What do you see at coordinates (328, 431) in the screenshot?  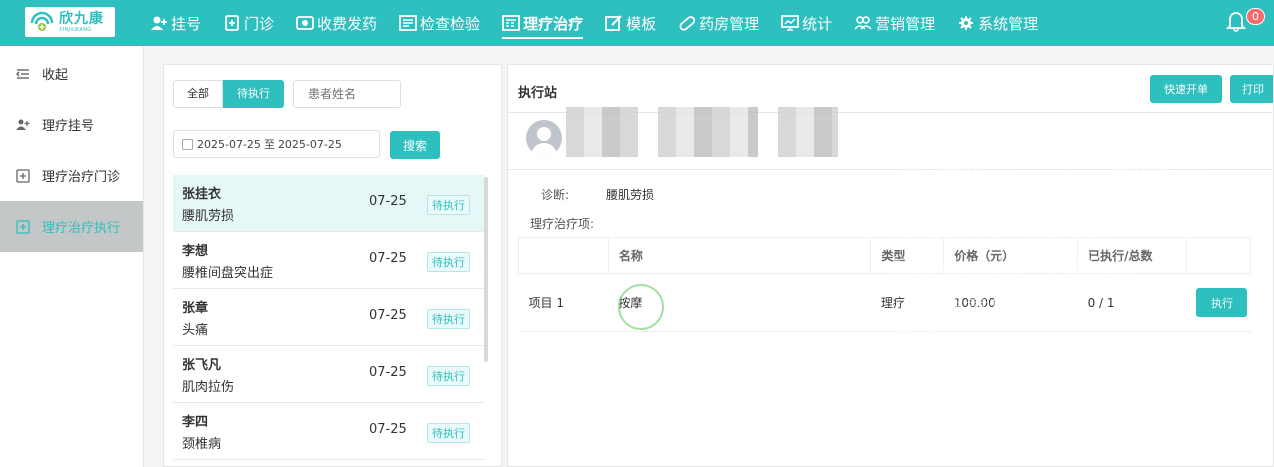 I see `list-item: 李四 颈椎病 07-25 待执行` at bounding box center [328, 431].